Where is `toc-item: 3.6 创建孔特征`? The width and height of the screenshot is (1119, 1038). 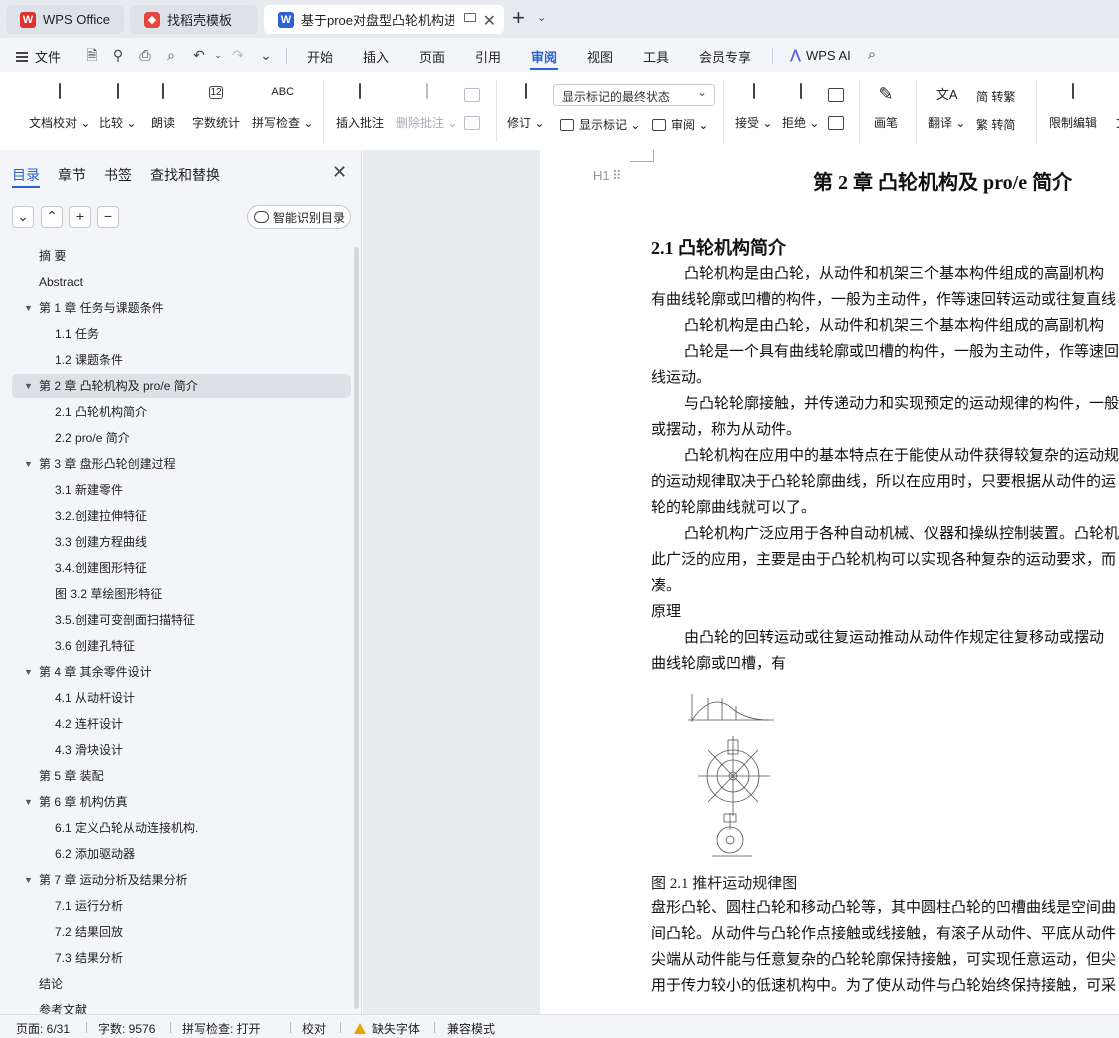 toc-item: 3.6 创建孔特征 is located at coordinates (181, 646).